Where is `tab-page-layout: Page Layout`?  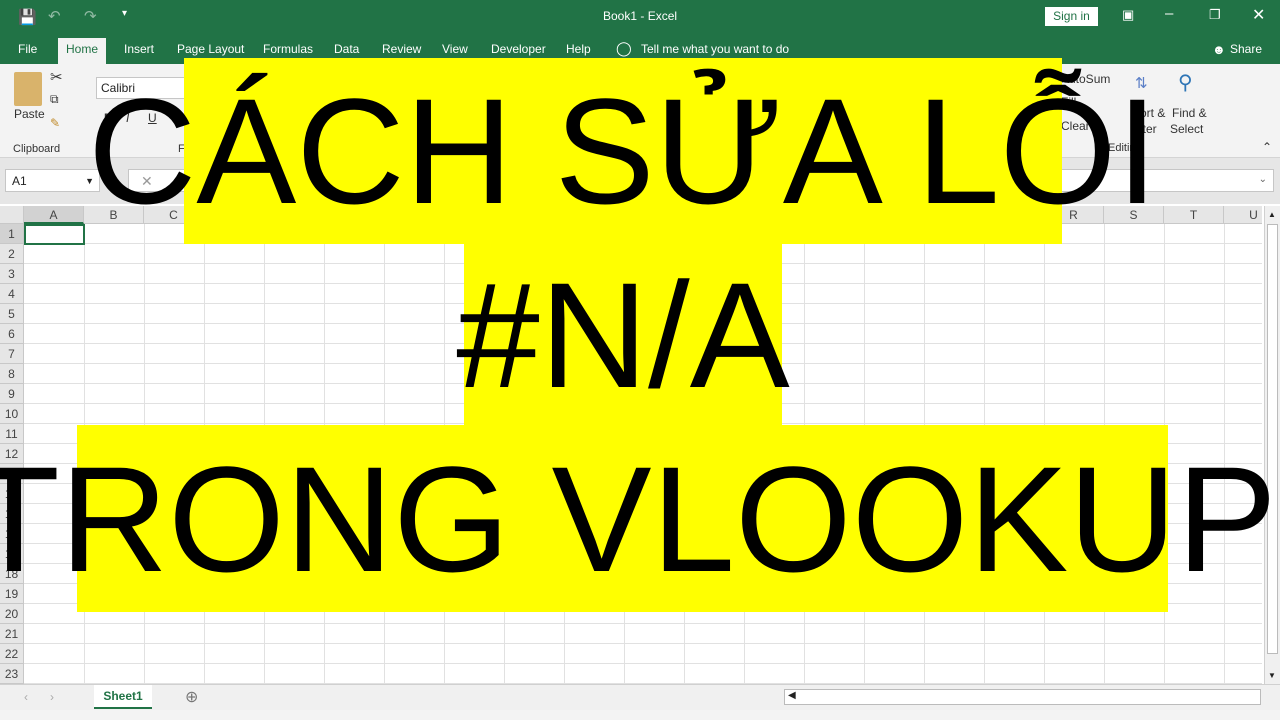
tab-page-layout: Page Layout is located at coordinates (210, 49).